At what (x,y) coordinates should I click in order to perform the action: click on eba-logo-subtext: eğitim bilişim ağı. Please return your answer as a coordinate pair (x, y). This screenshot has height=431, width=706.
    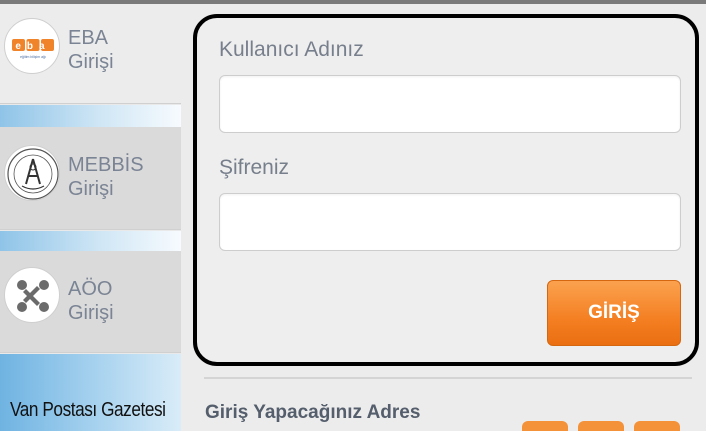
    Looking at the image, I should click on (33, 57).